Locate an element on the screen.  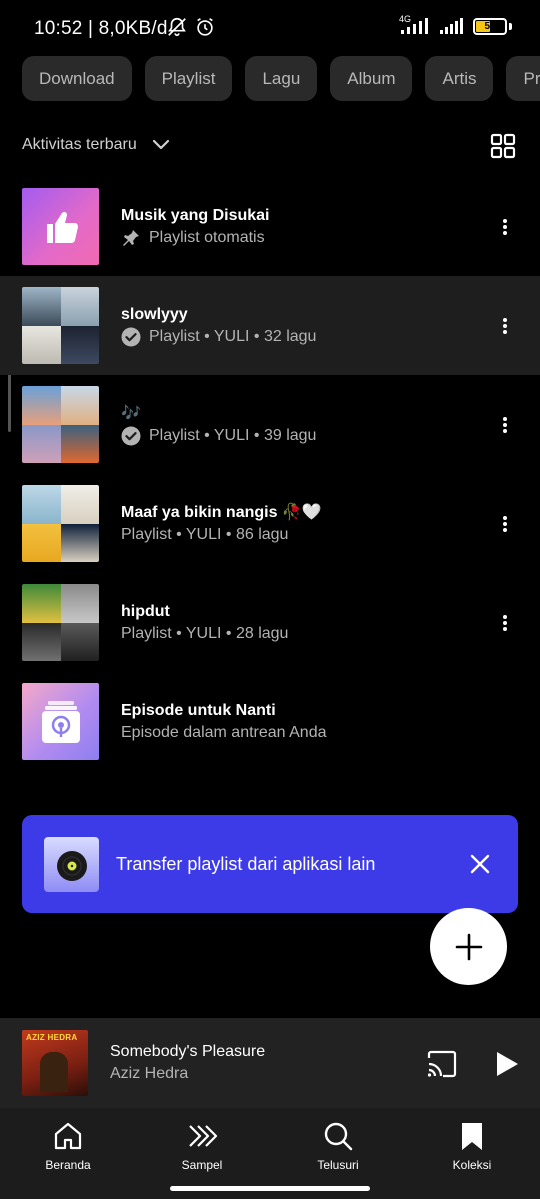
chip-artis: Artis is located at coordinates (459, 78).